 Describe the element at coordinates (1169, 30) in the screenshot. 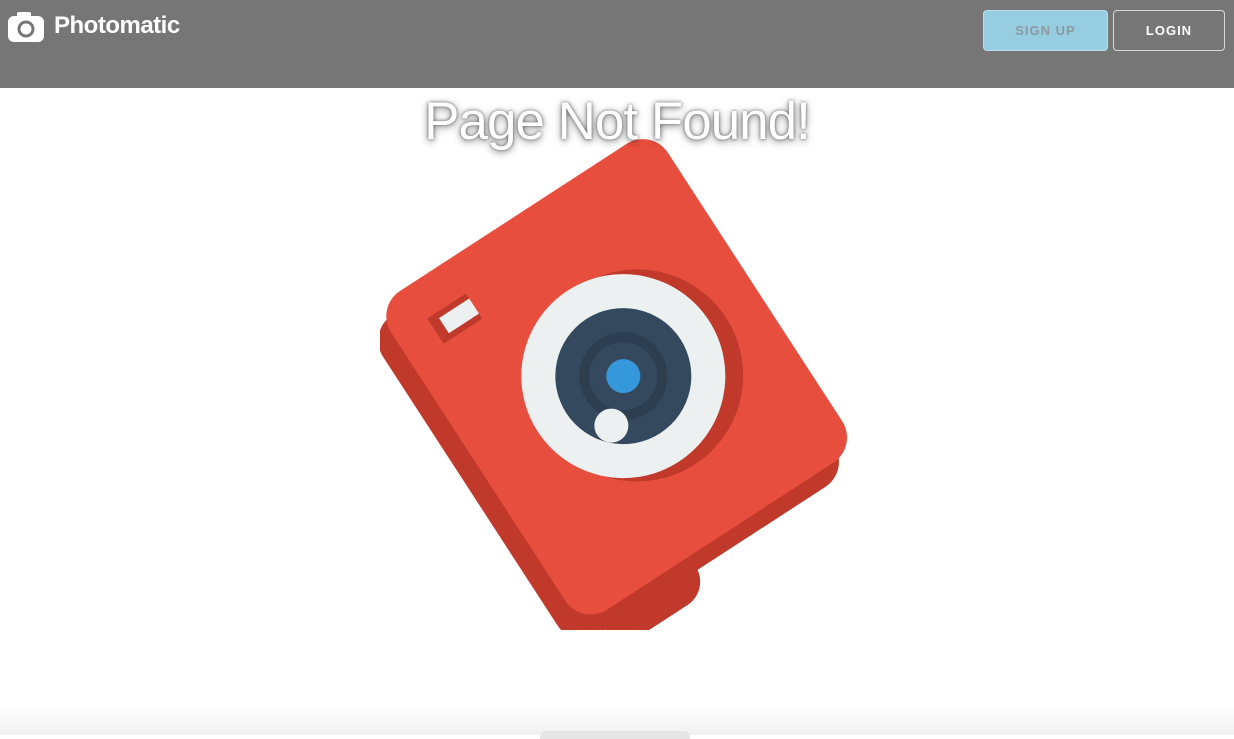

I see `login-button: LOGIN` at that location.